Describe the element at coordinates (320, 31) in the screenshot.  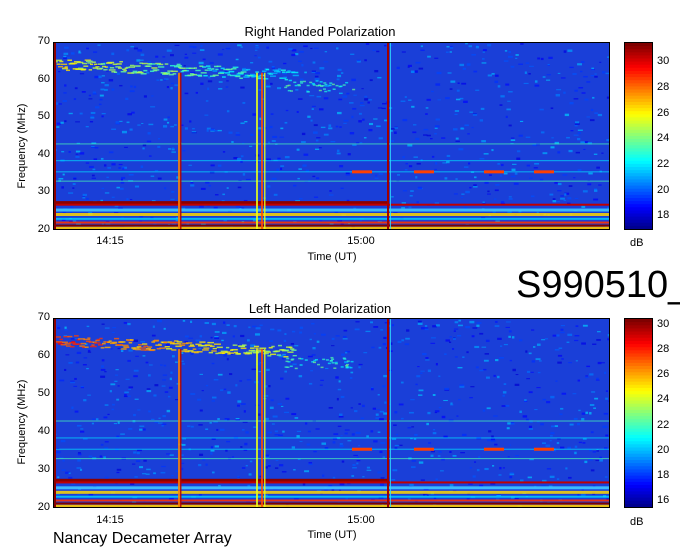
I see `panel1-title: Right Handed Polarization` at that location.